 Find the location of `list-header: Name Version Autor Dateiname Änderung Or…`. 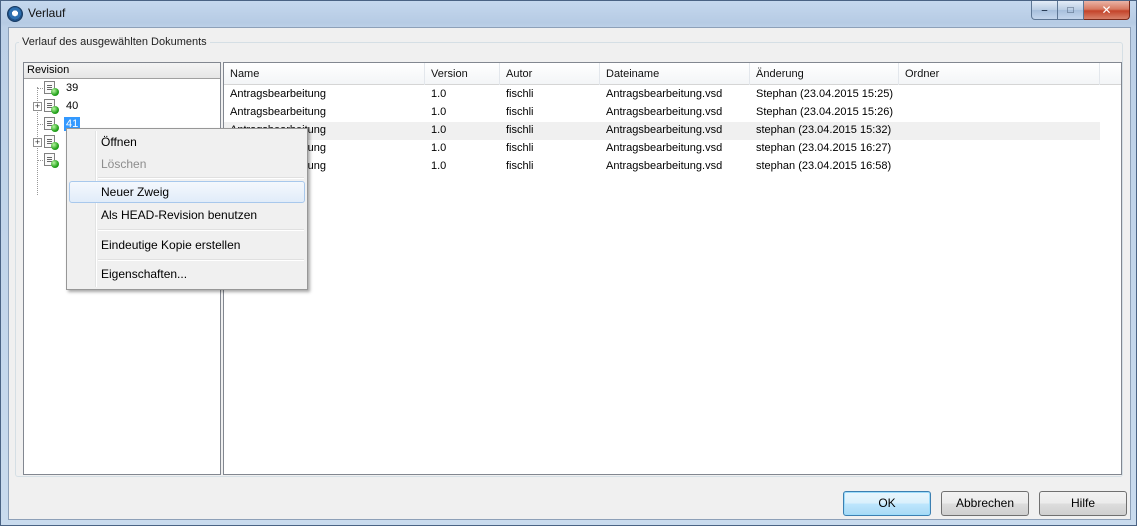

list-header: Name Version Autor Dateiname Änderung Or… is located at coordinates (672, 74).